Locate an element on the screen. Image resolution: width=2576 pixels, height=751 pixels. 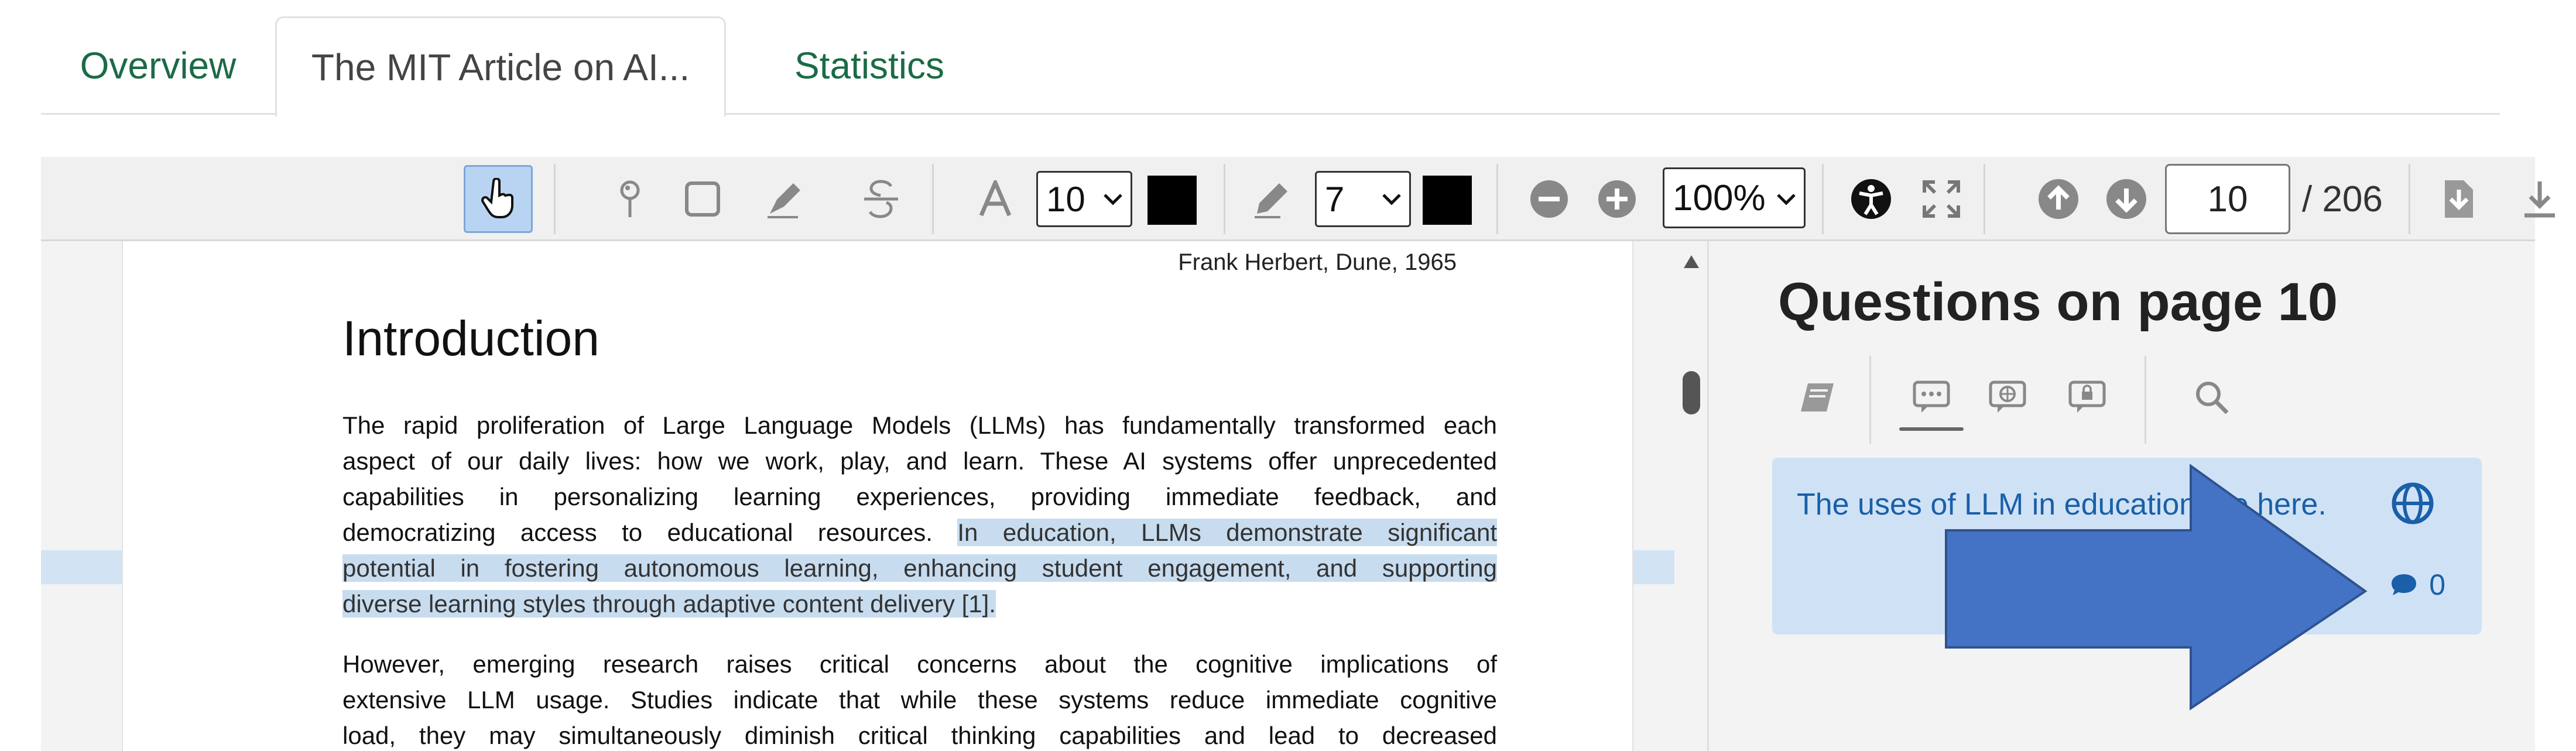
page-down-icon is located at coordinates (2126, 199).